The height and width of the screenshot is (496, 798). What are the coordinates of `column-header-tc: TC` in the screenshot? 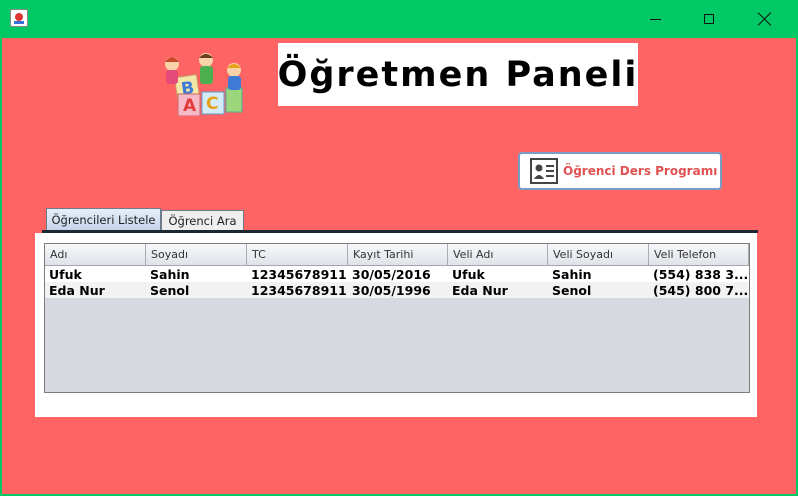 It's located at (297, 254).